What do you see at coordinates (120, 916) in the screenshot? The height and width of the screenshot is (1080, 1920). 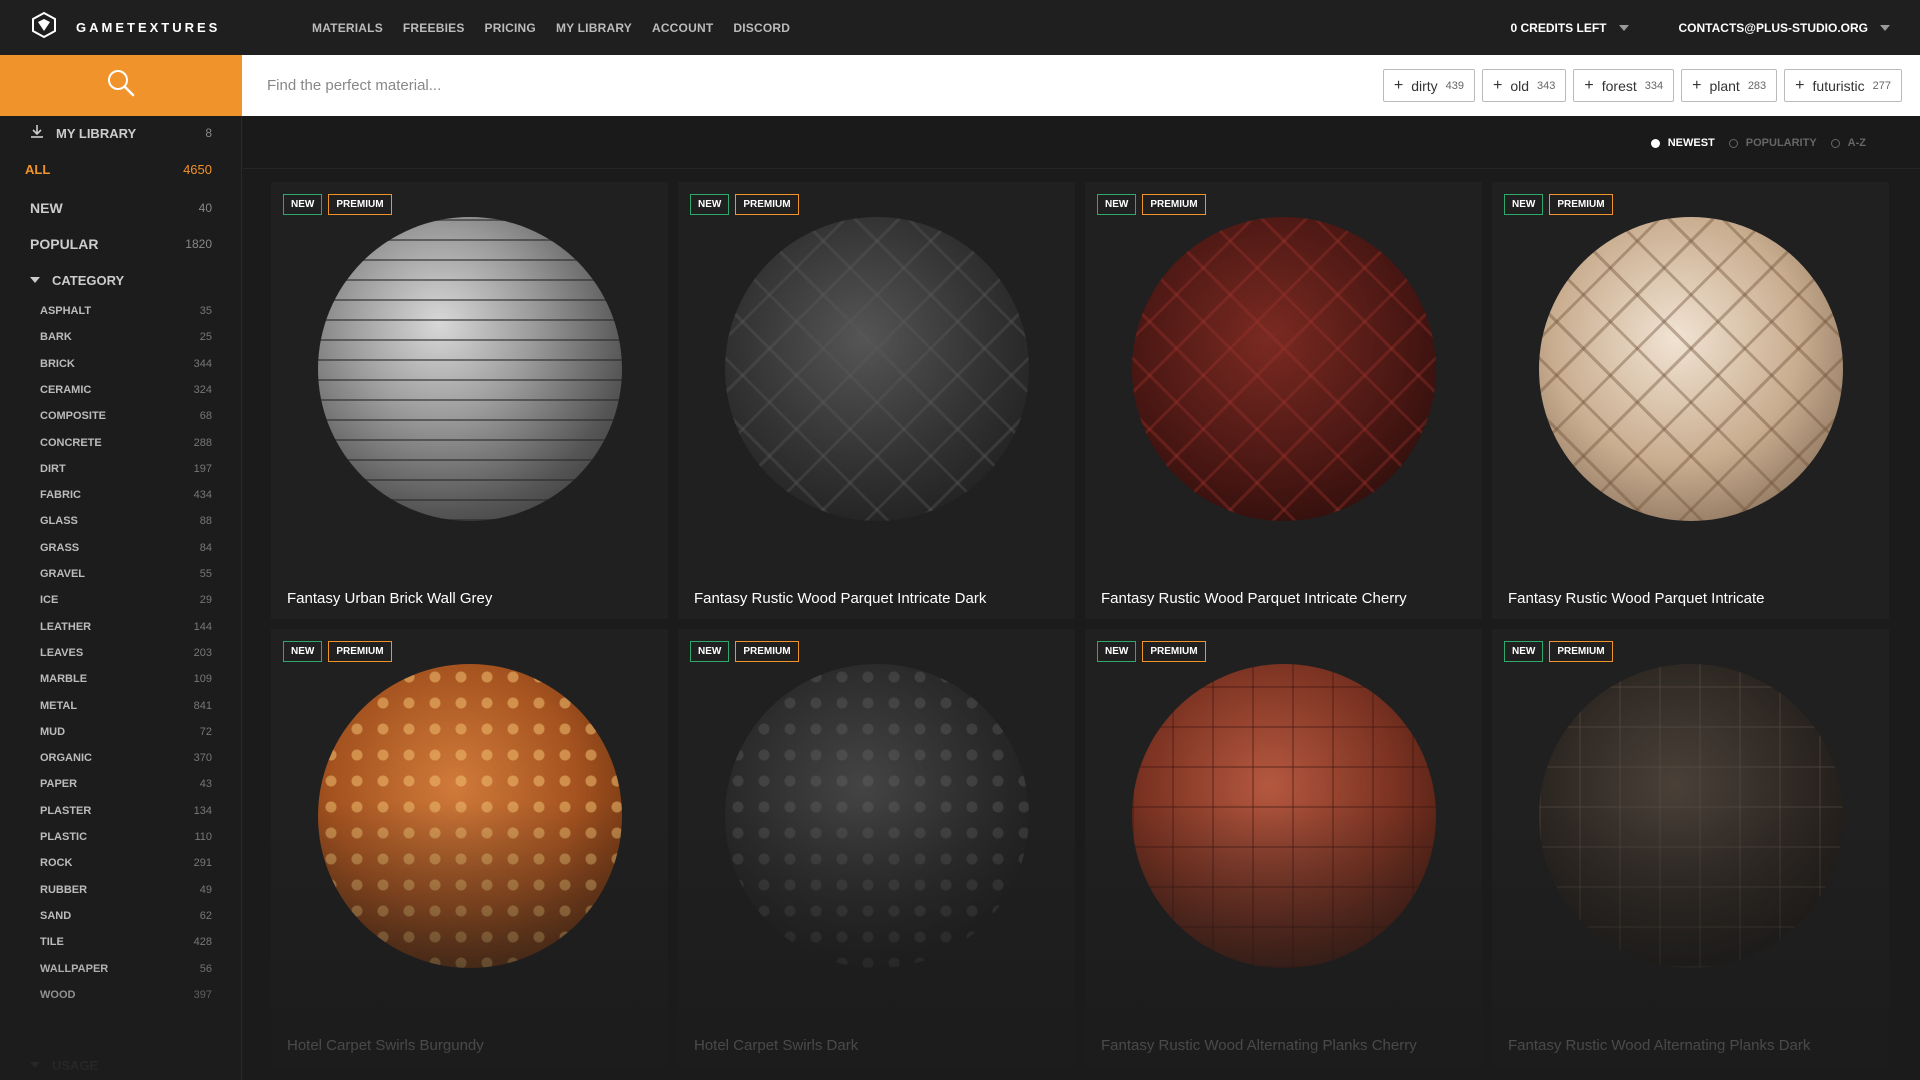 I see `category-item-sand: SAND 62` at bounding box center [120, 916].